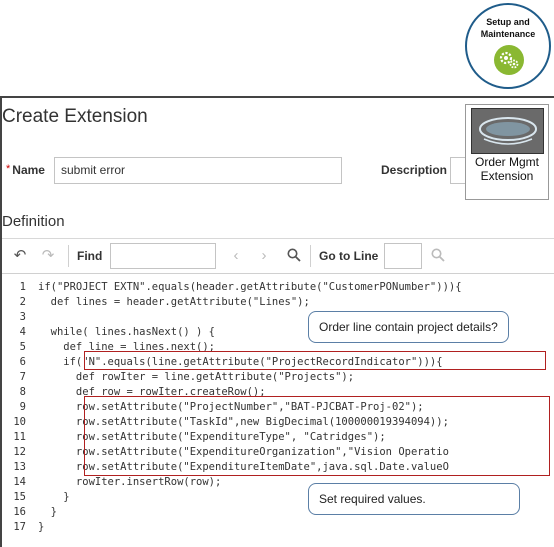 The image size is (554, 547). I want to click on goto-line-label: Go to Line, so click(349, 256).